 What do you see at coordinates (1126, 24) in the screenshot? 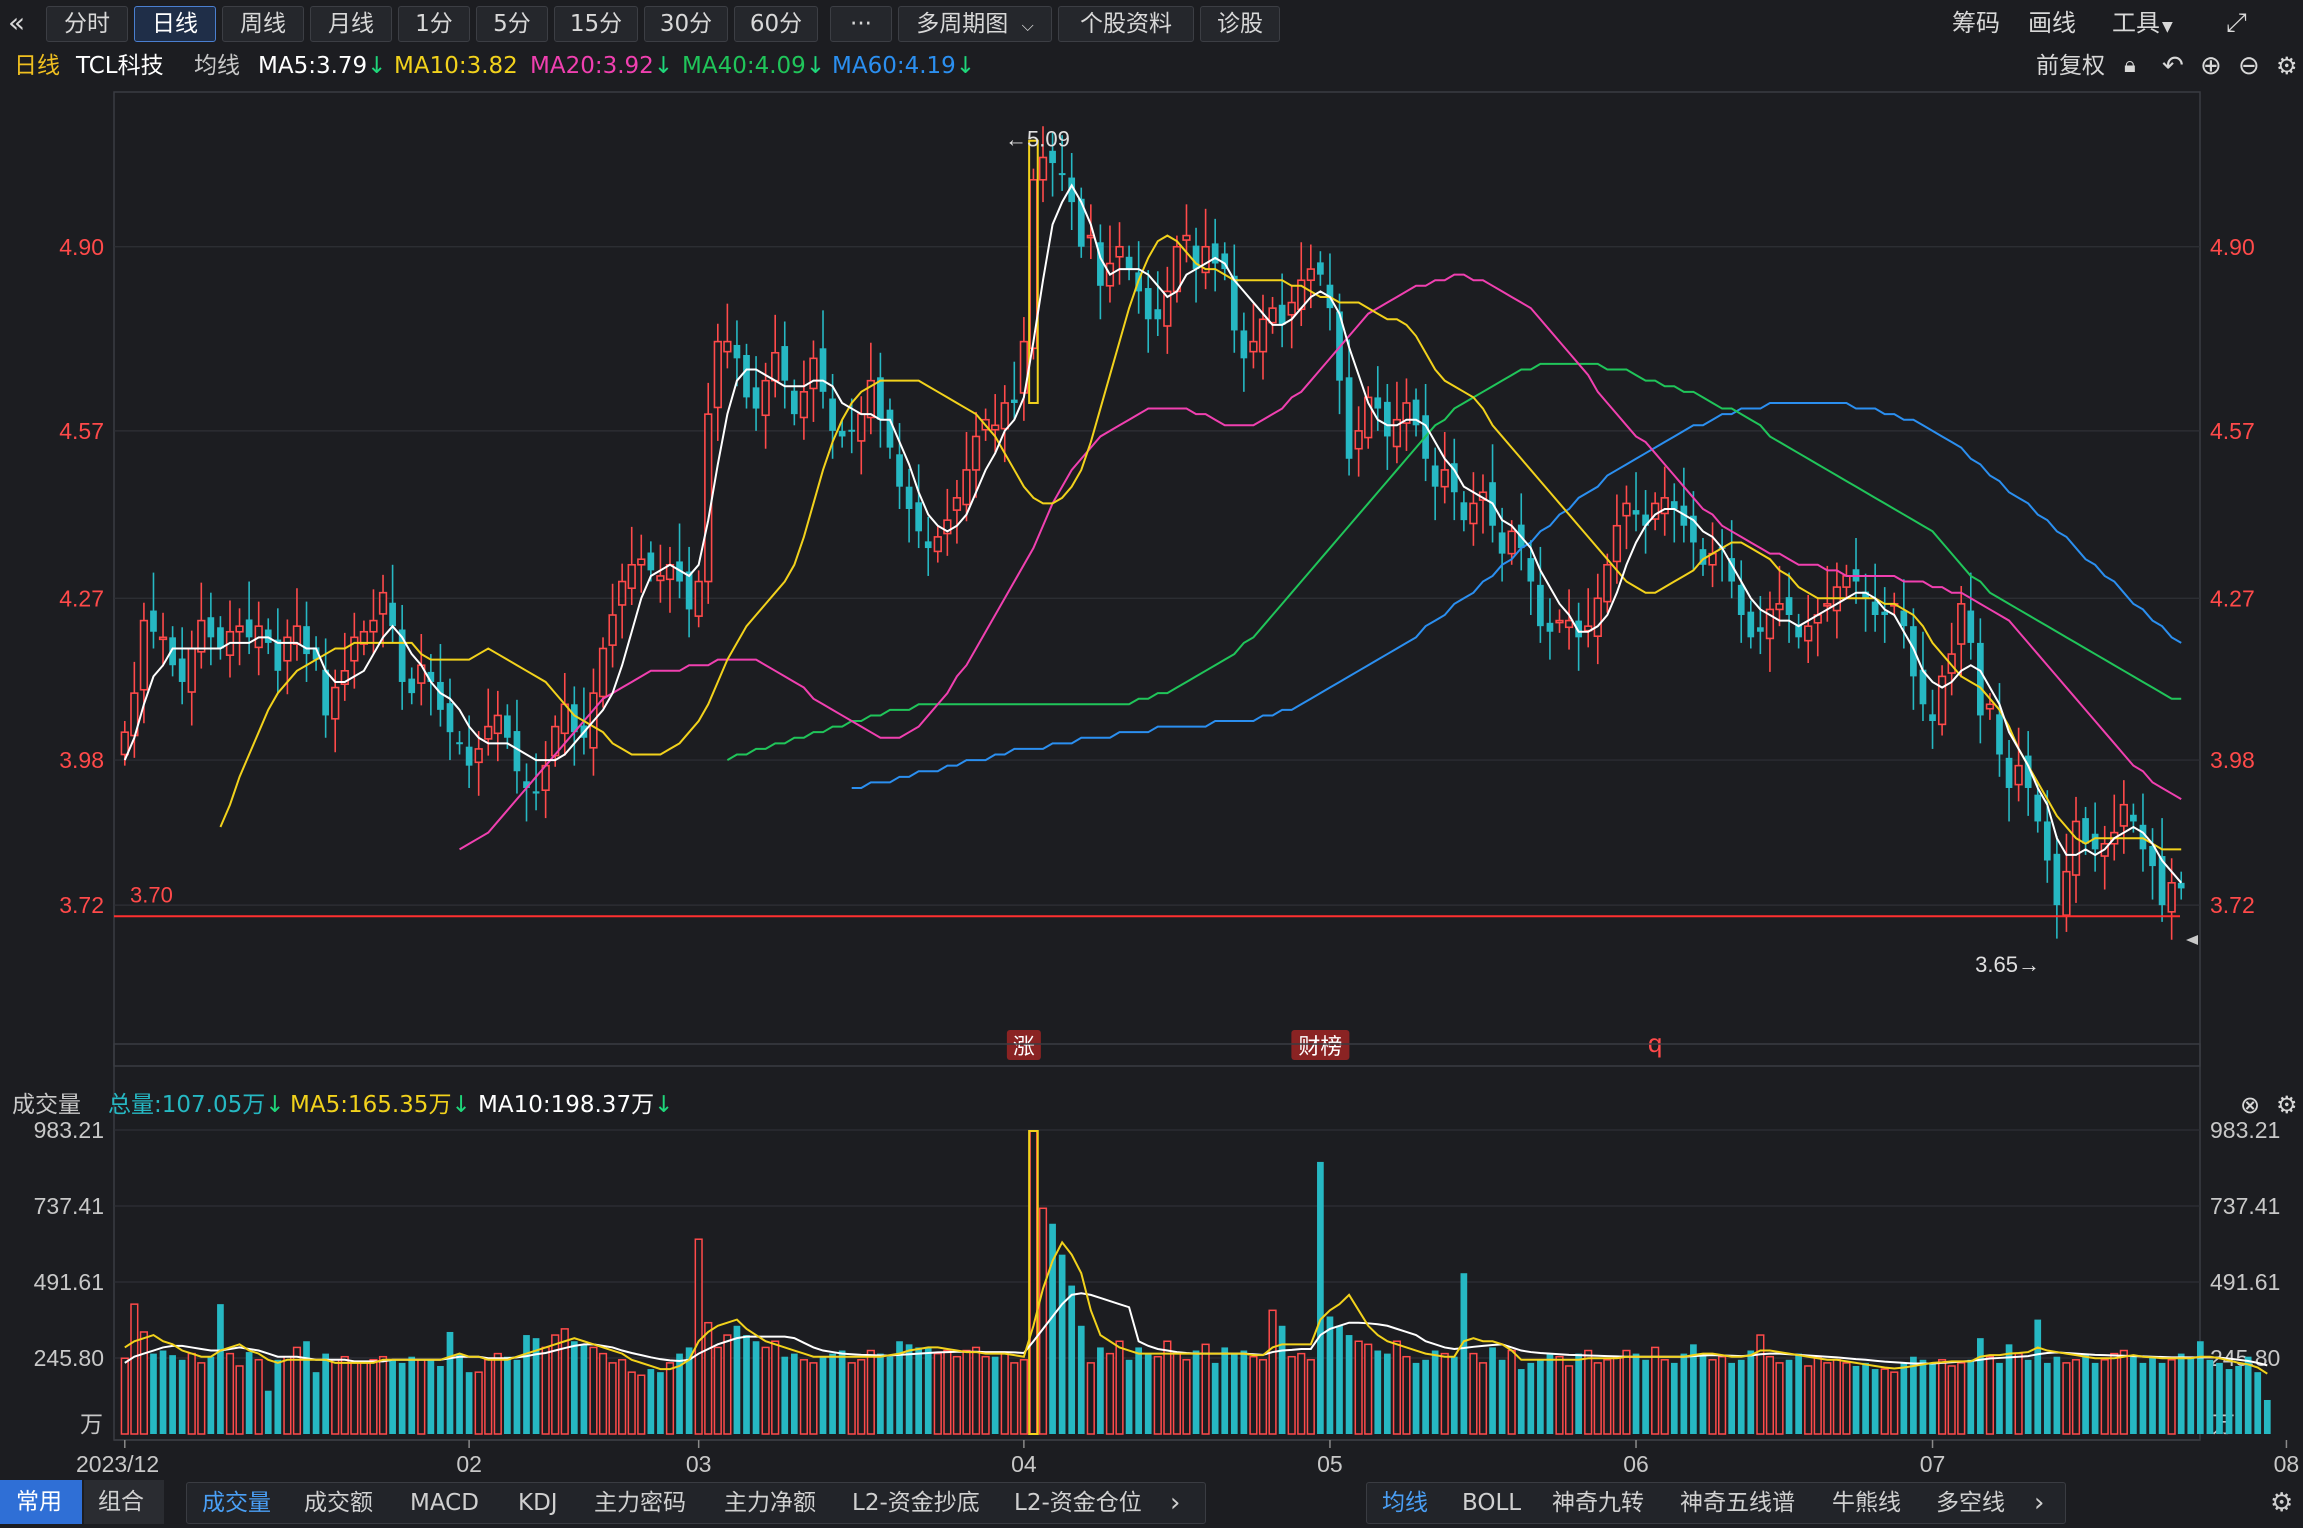
I see `stock-profile-button: 个股资料` at bounding box center [1126, 24].